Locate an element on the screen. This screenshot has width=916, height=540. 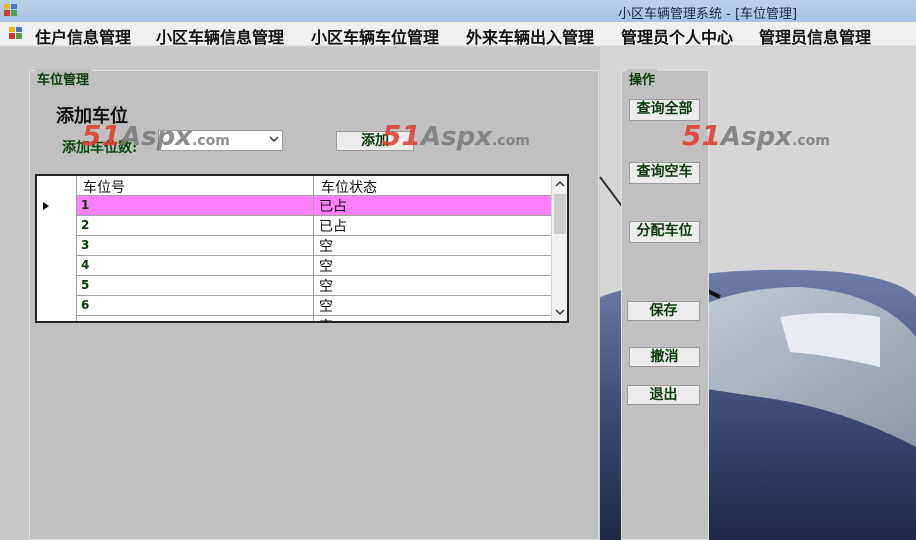
cell-space-id: 3 is located at coordinates (85, 245).